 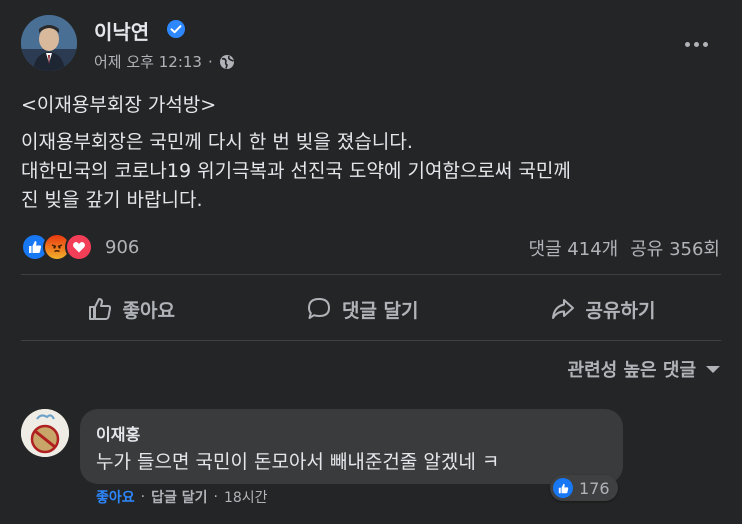 I want to click on like-reaction-icon, so click(x=563, y=488).